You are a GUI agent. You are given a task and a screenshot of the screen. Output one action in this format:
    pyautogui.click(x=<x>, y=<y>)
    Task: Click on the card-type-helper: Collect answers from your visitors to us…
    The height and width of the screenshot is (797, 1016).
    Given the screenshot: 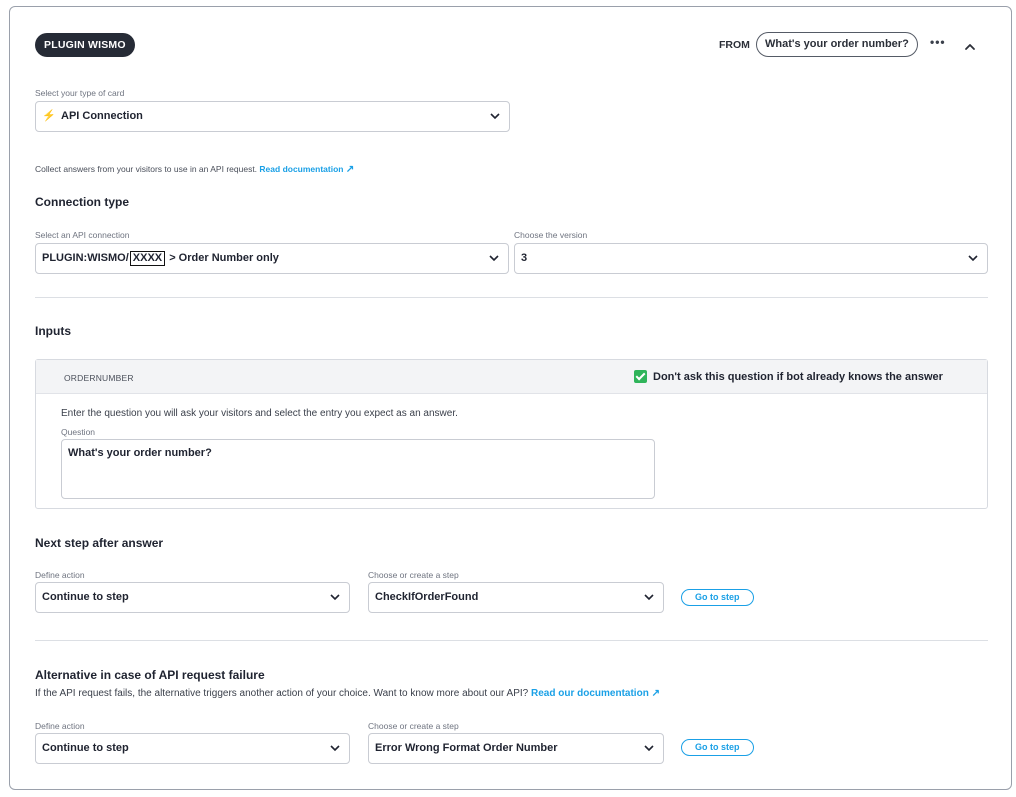 What is the action you would take?
    pyautogui.click(x=194, y=169)
    